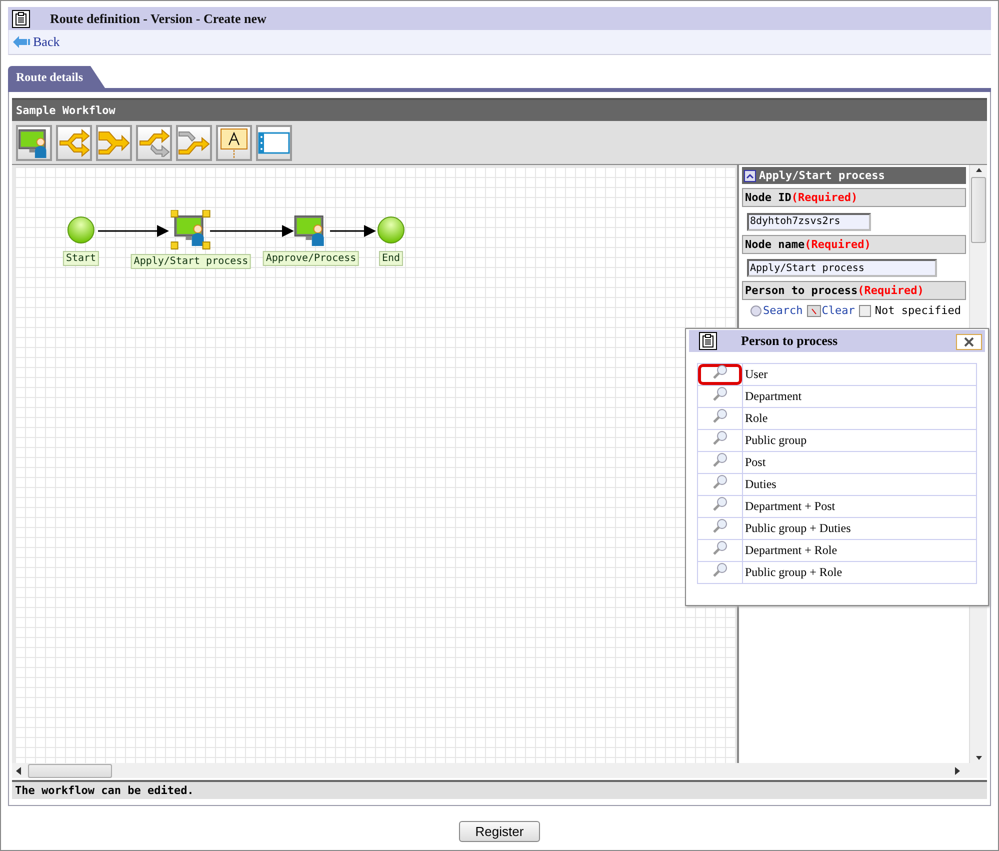 Image resolution: width=999 pixels, height=851 pixels. What do you see at coordinates (822, 175) in the screenshot?
I see `properties-title: Apply/Start process` at bounding box center [822, 175].